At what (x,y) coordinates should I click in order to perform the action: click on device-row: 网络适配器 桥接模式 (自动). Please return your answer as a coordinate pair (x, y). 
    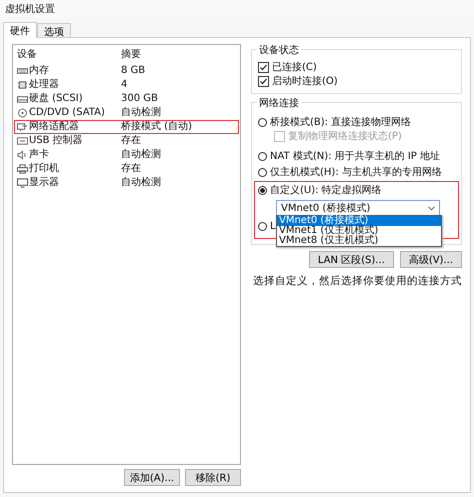
    Looking at the image, I should click on (126, 127).